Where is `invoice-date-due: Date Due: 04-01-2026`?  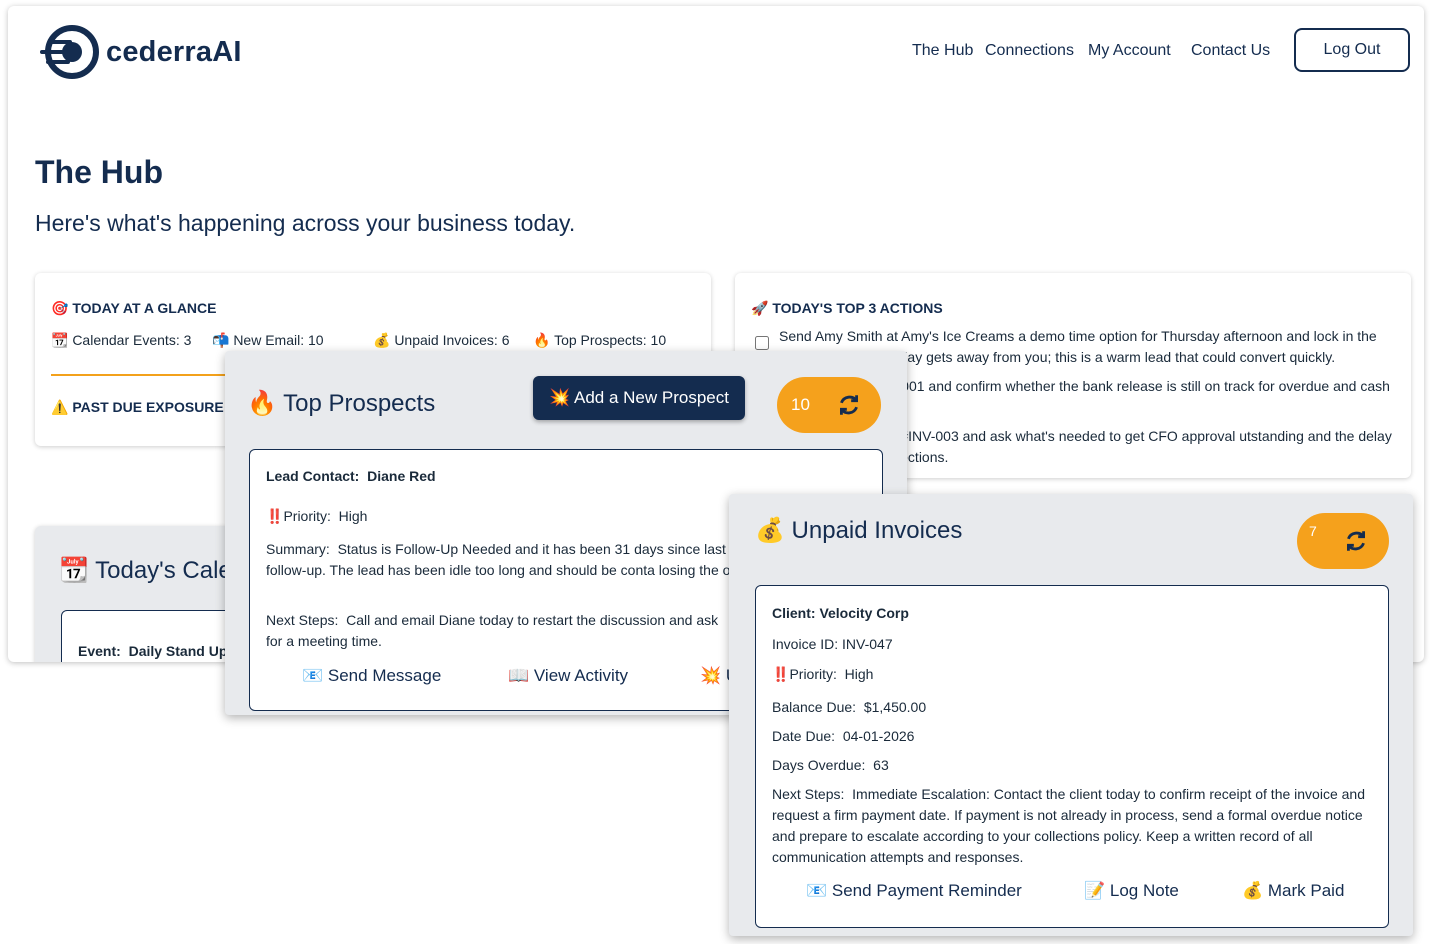 invoice-date-due: Date Due: 04-01-2026 is located at coordinates (843, 736).